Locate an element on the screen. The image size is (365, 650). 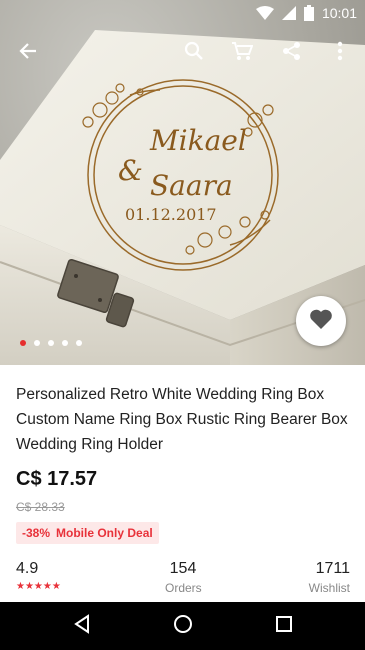
deal-badge: -38% Mobile Only Deal is located at coordinates (87, 533).